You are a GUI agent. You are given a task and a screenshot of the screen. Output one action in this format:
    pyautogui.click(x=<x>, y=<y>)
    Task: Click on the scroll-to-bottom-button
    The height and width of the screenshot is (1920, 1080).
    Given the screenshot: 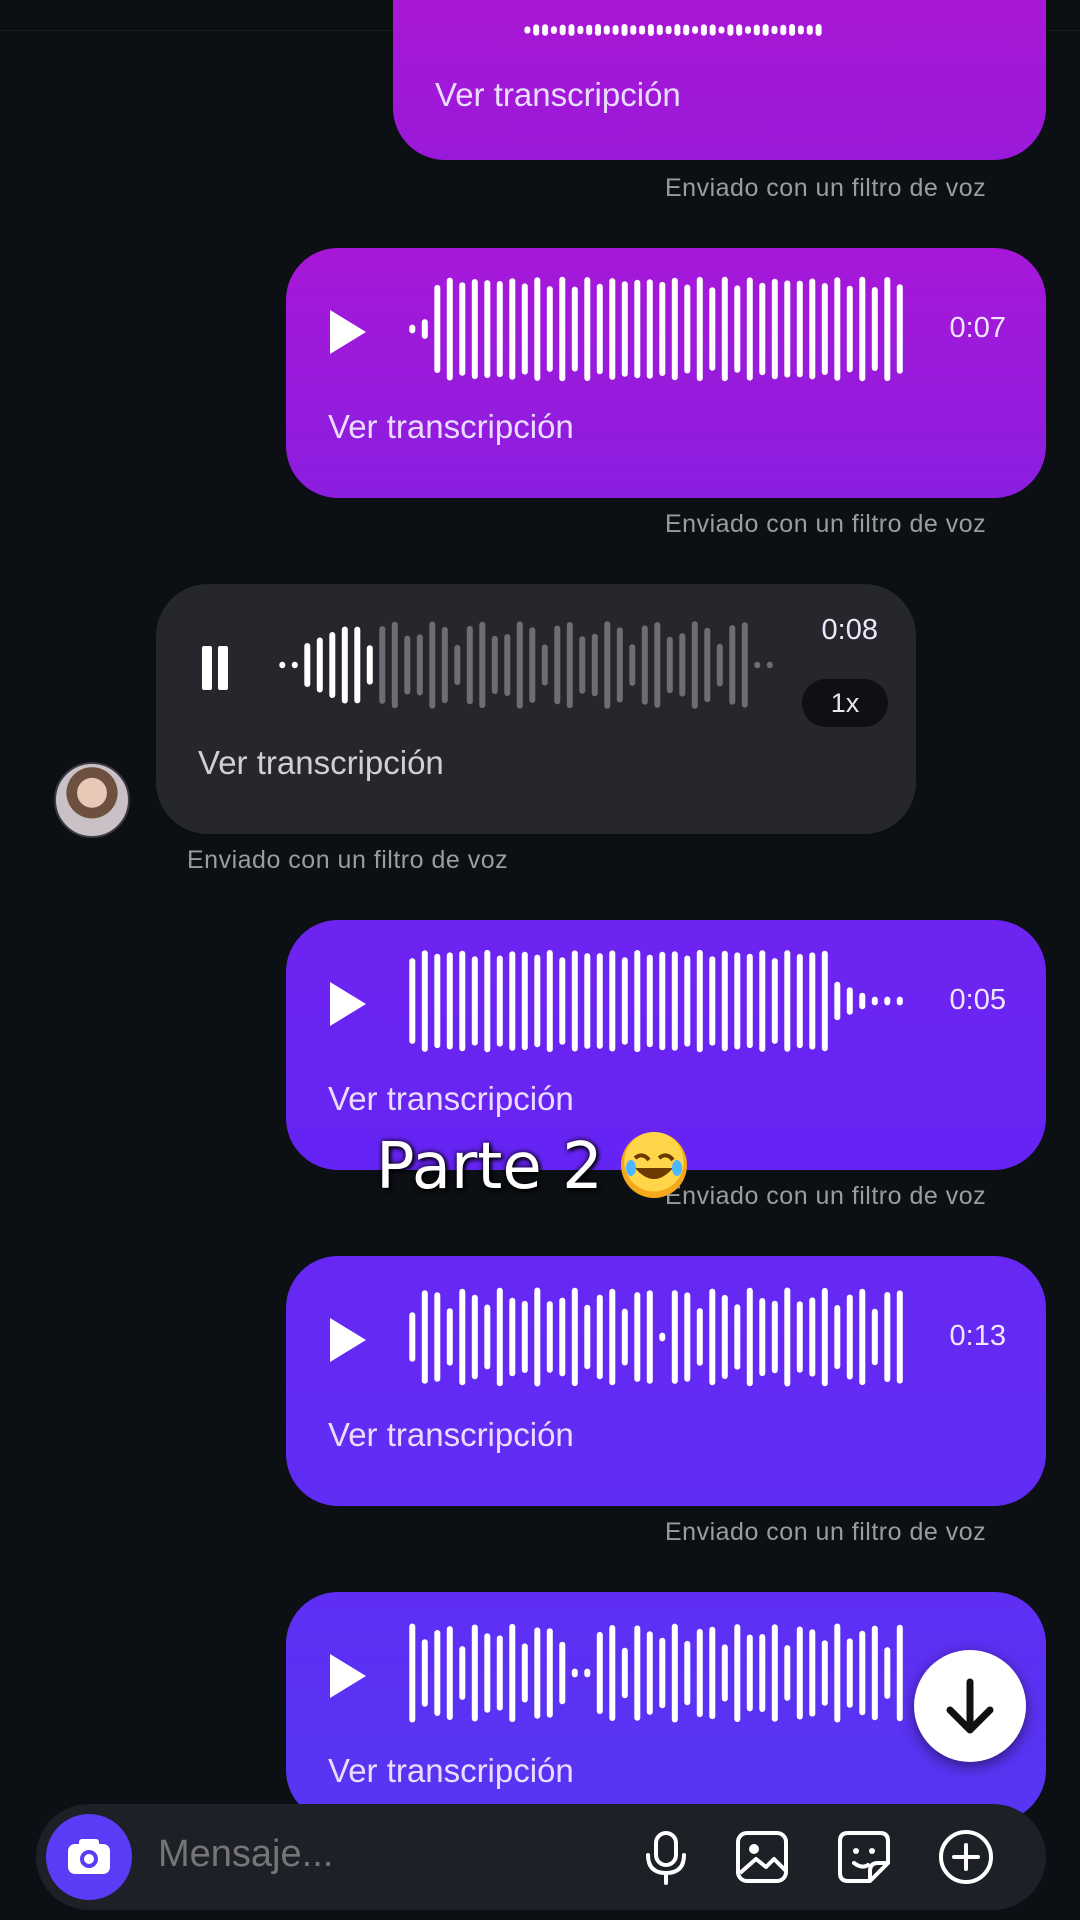 What is the action you would take?
    pyautogui.click(x=970, y=1706)
    